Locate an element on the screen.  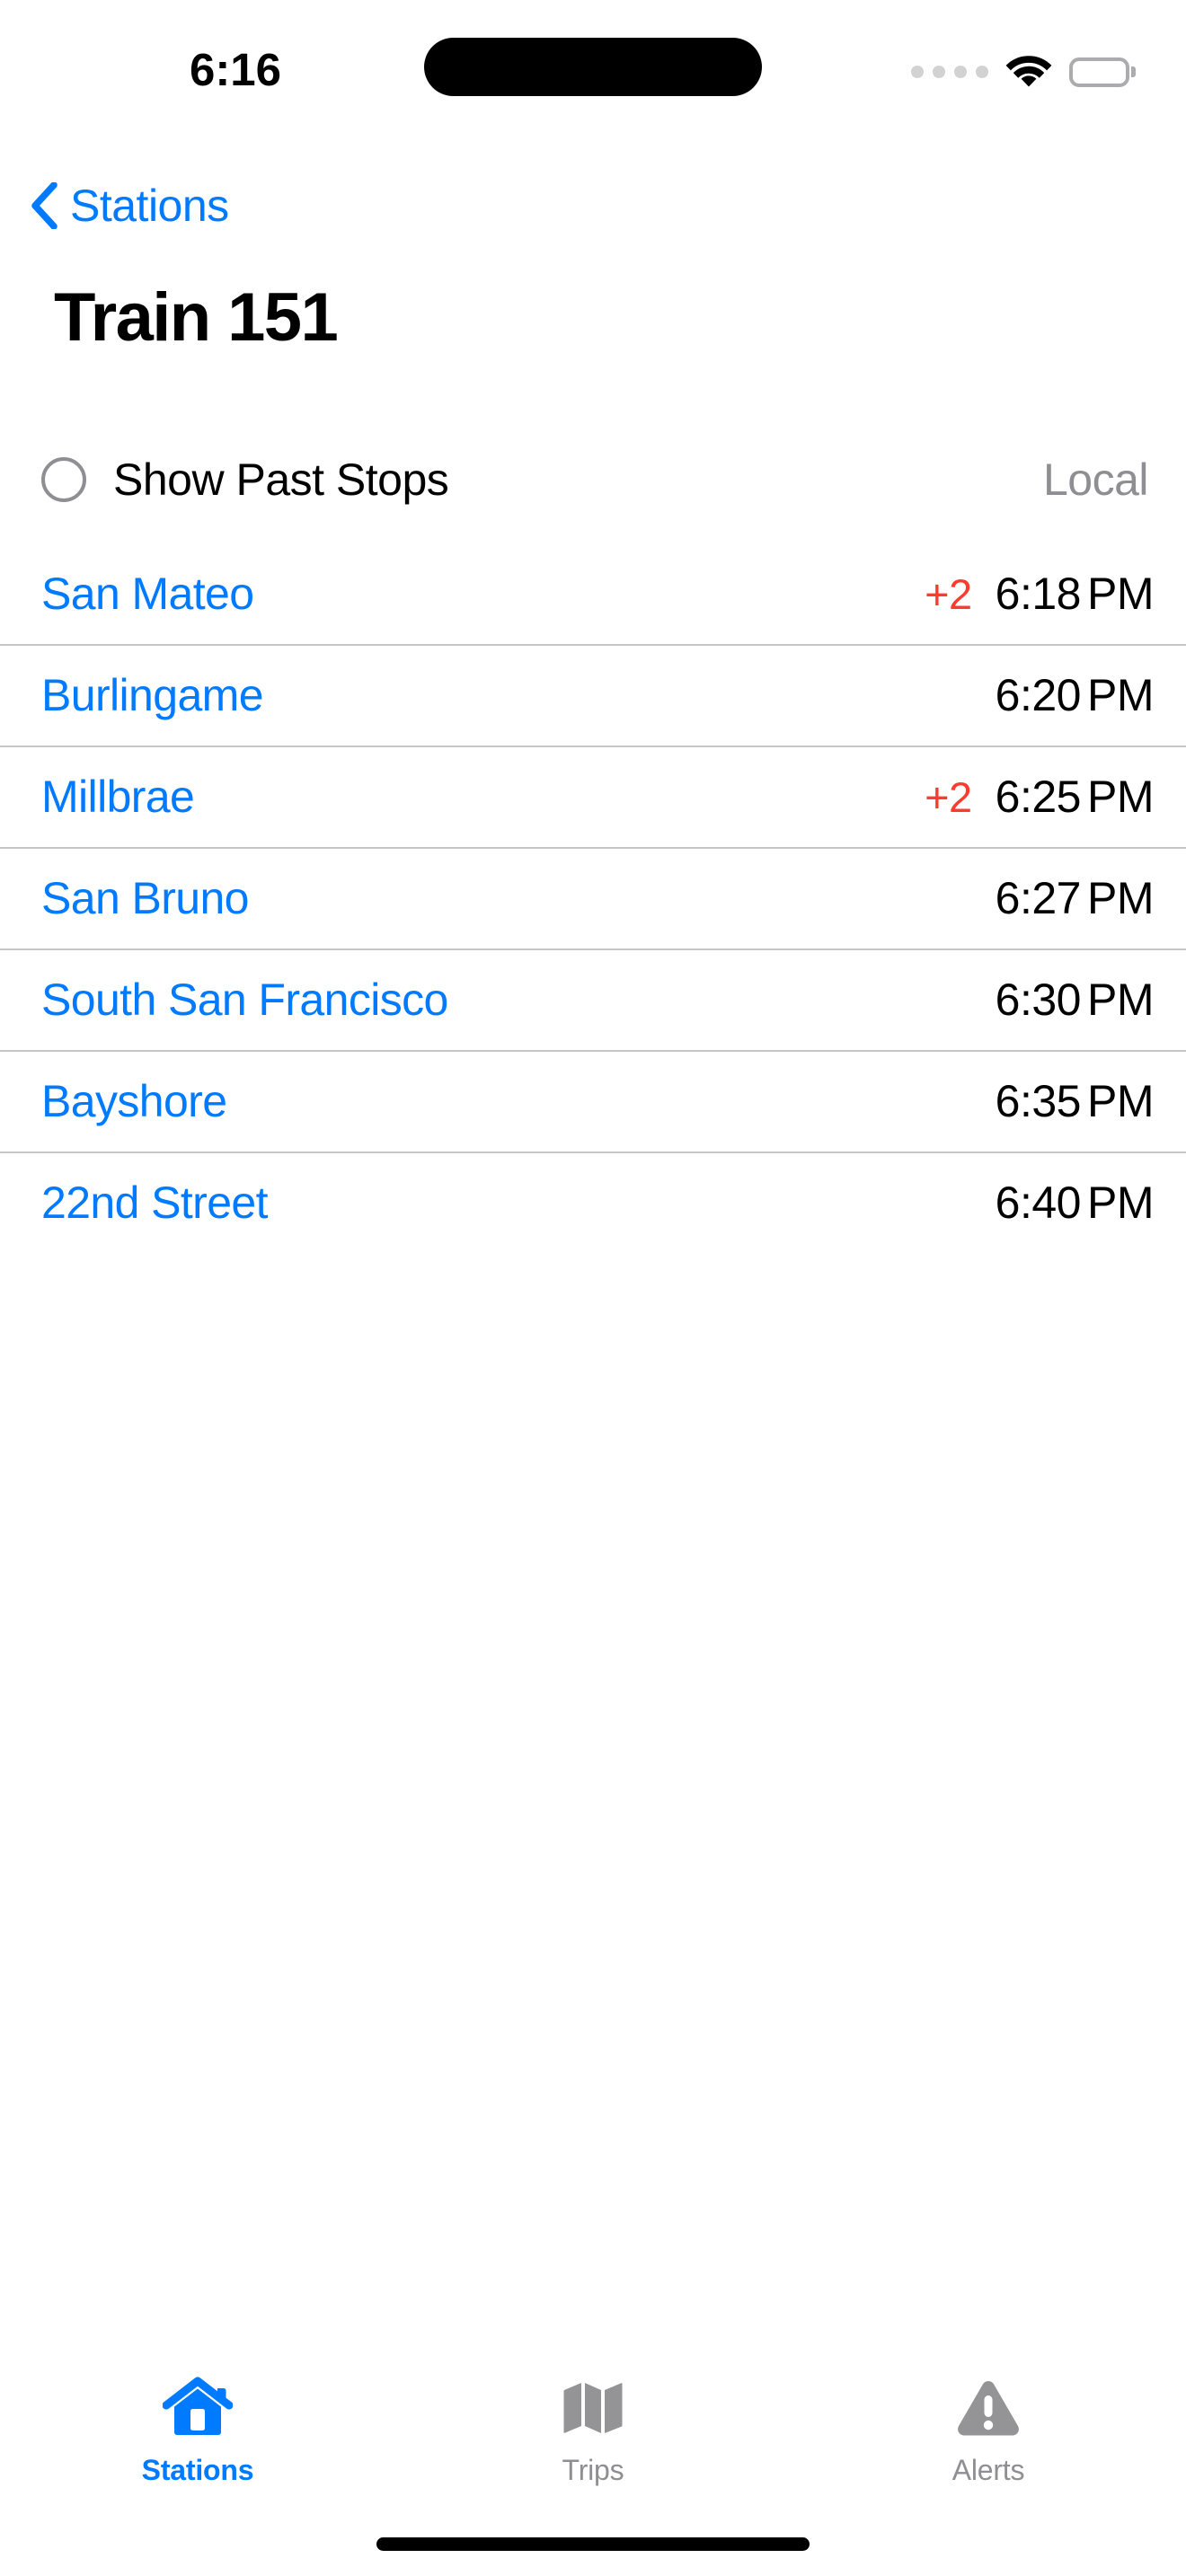
stop-time: 6:30 PM is located at coordinates (1075, 1000).